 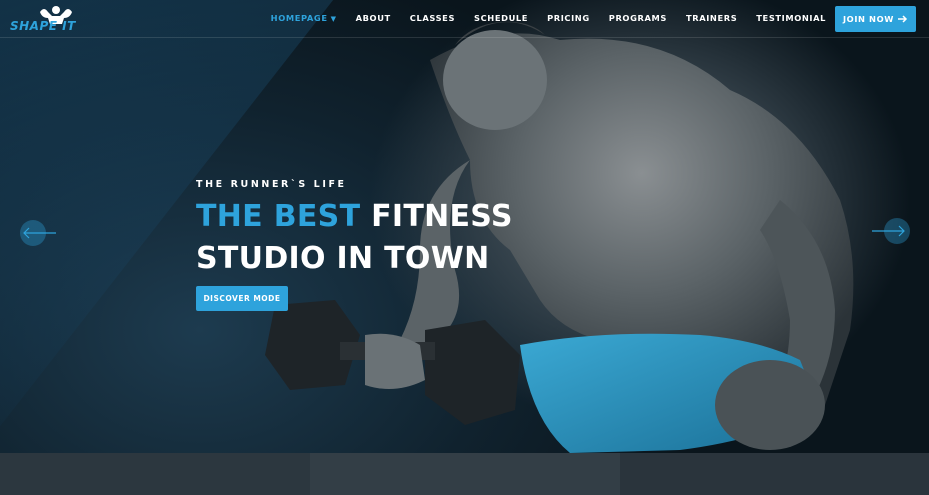 What do you see at coordinates (333, 19) in the screenshot?
I see `caret-down-icon: ▼` at bounding box center [333, 19].